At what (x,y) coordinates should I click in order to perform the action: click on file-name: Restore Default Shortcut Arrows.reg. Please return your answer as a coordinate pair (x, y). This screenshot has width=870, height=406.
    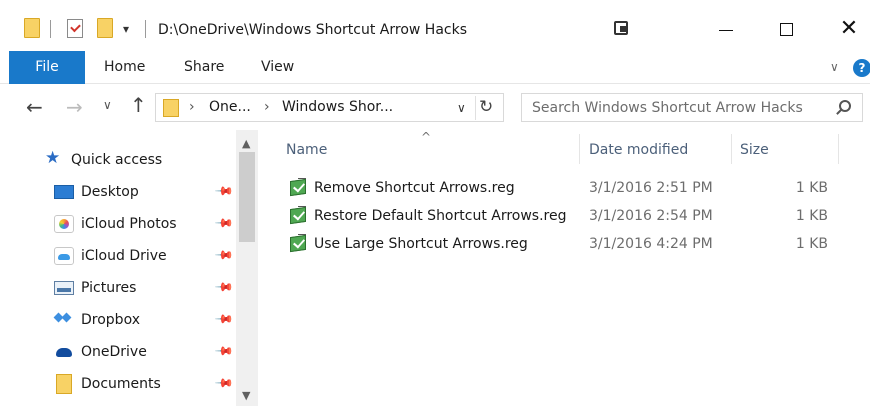
    Looking at the image, I should click on (440, 216).